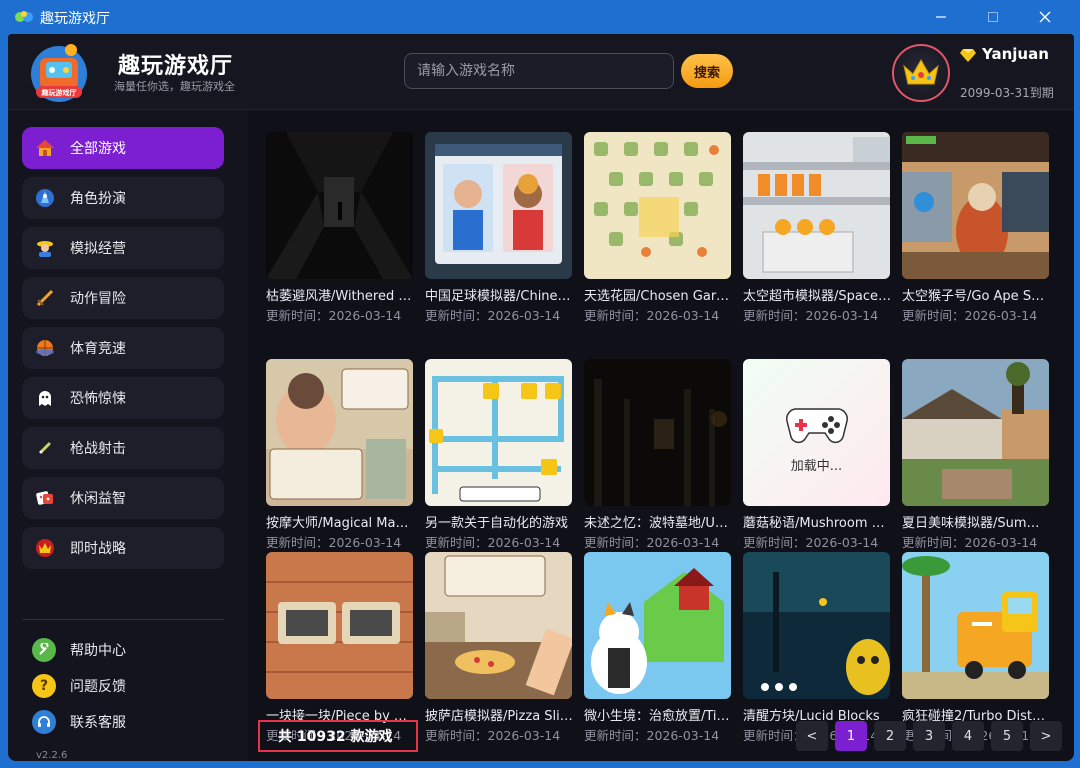 Image resolution: width=1080 pixels, height=768 pixels. Describe the element at coordinates (976, 523) in the screenshot. I see `game-title: 夏日美味模拟器/Summer Food` at that location.